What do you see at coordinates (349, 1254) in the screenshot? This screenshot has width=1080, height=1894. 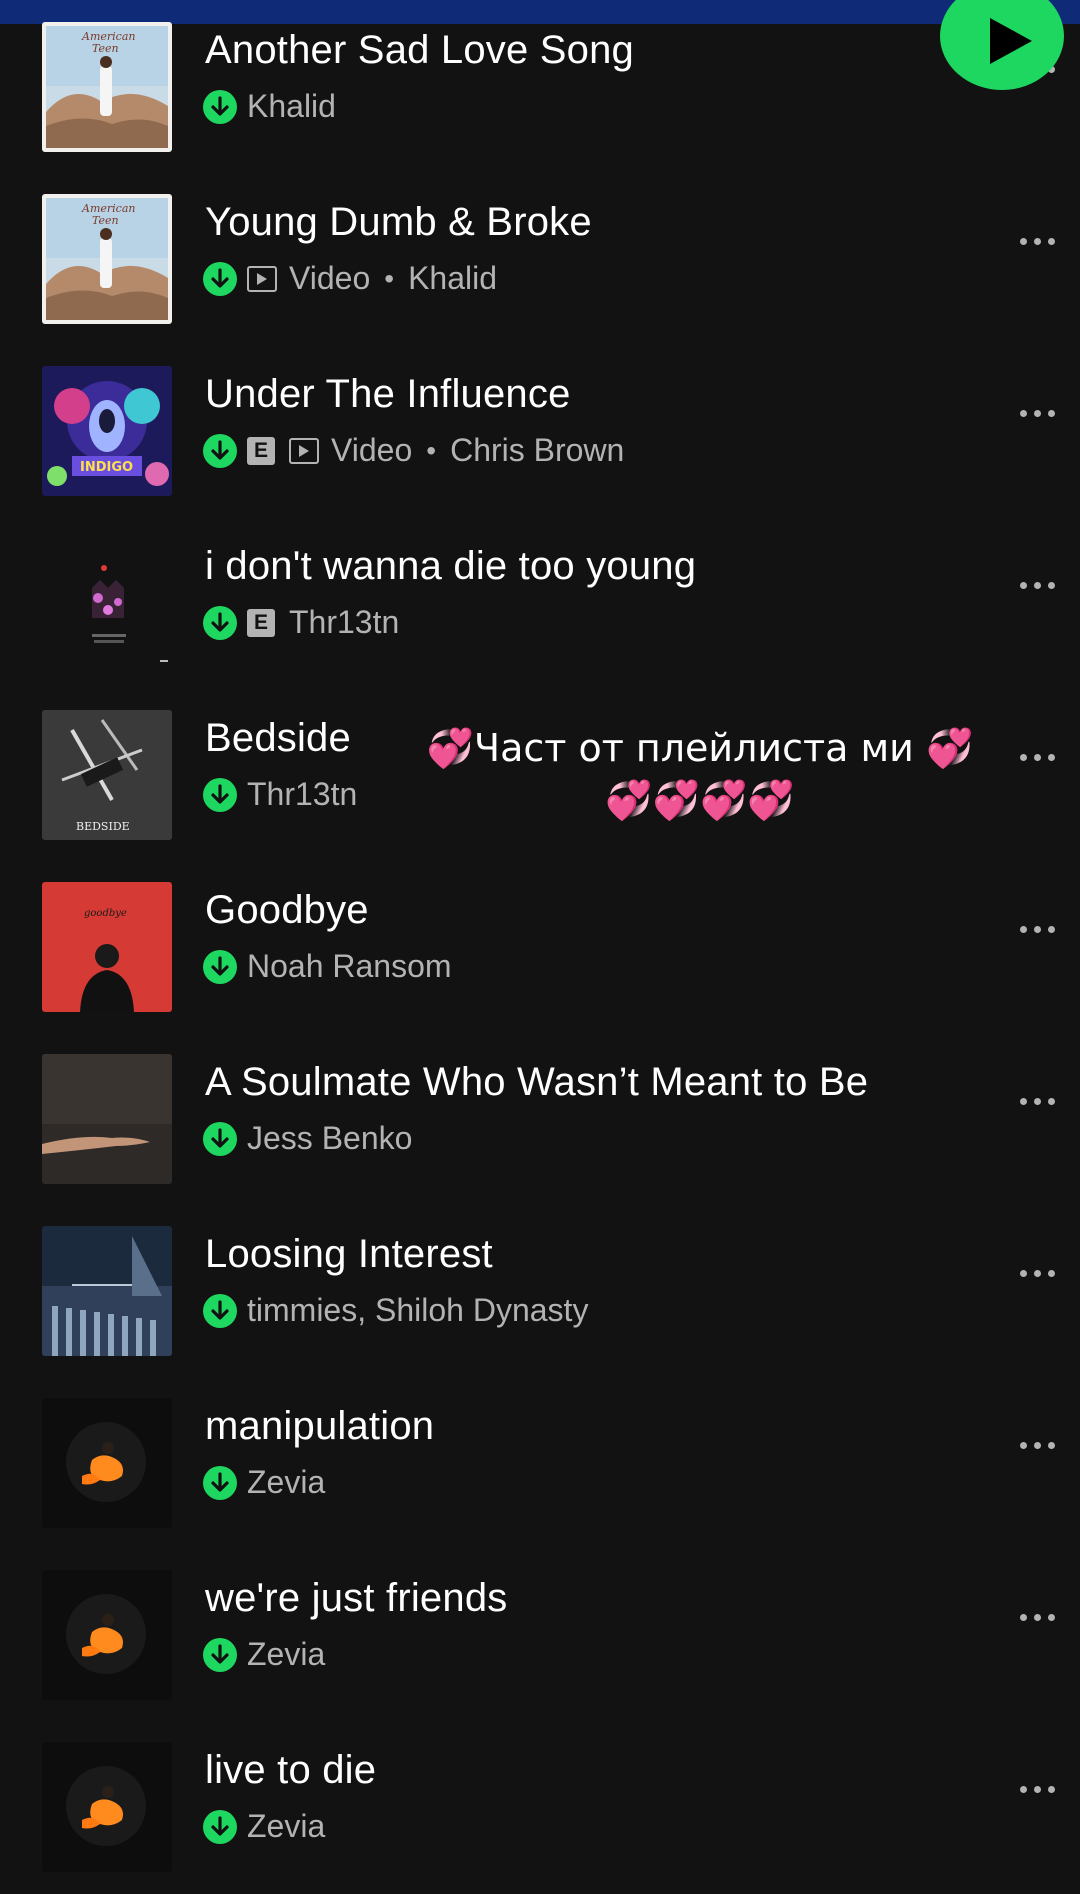 I see `track-title: Loosing Interest` at bounding box center [349, 1254].